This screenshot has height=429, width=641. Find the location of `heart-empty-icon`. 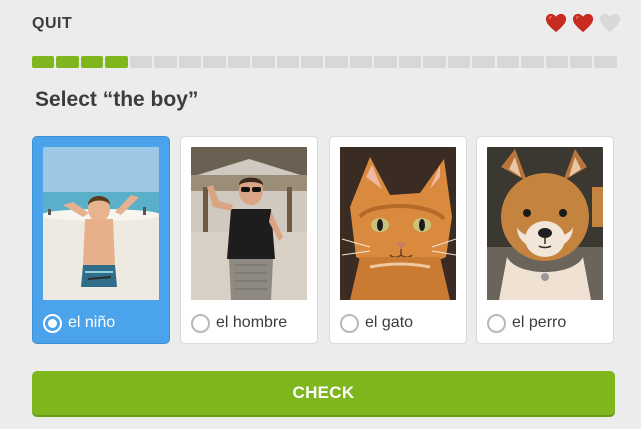

heart-empty-icon is located at coordinates (610, 23).